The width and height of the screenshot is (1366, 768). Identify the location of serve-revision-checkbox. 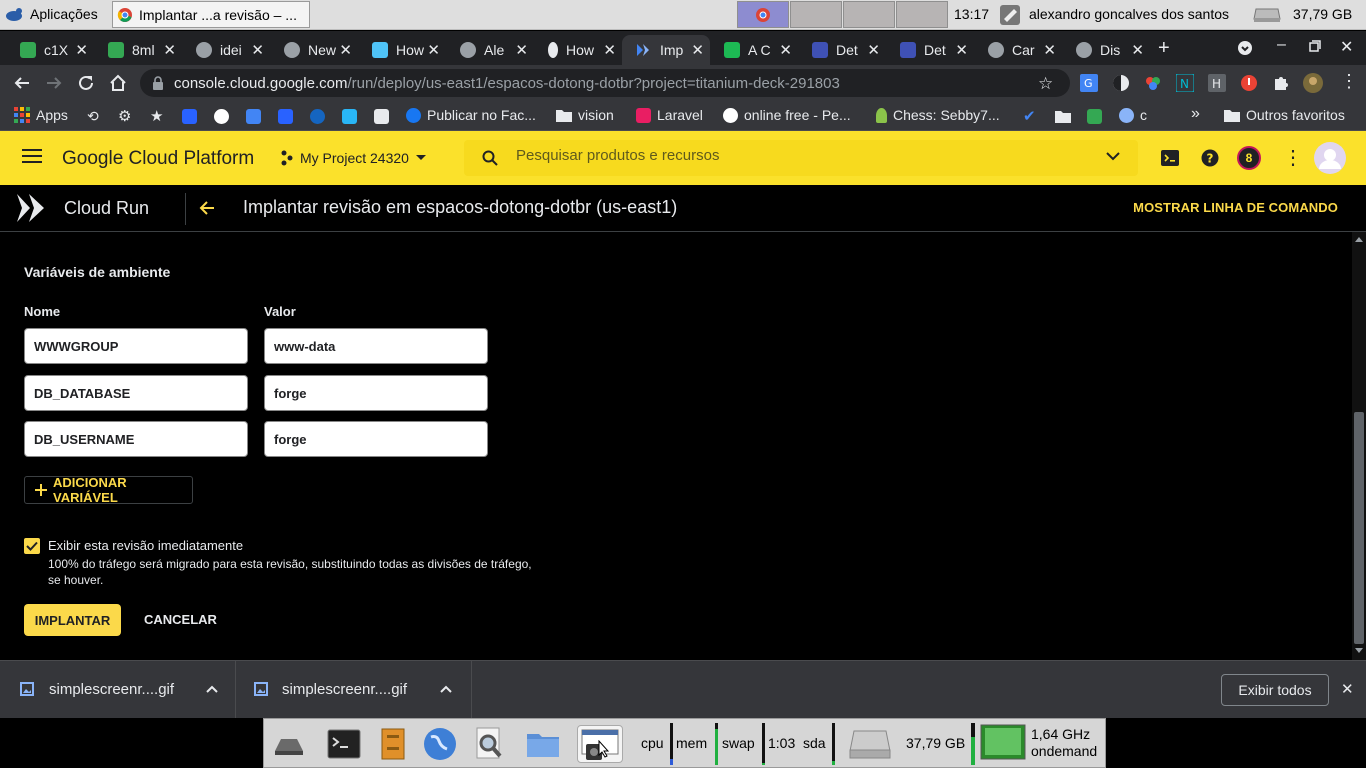
(32, 546).